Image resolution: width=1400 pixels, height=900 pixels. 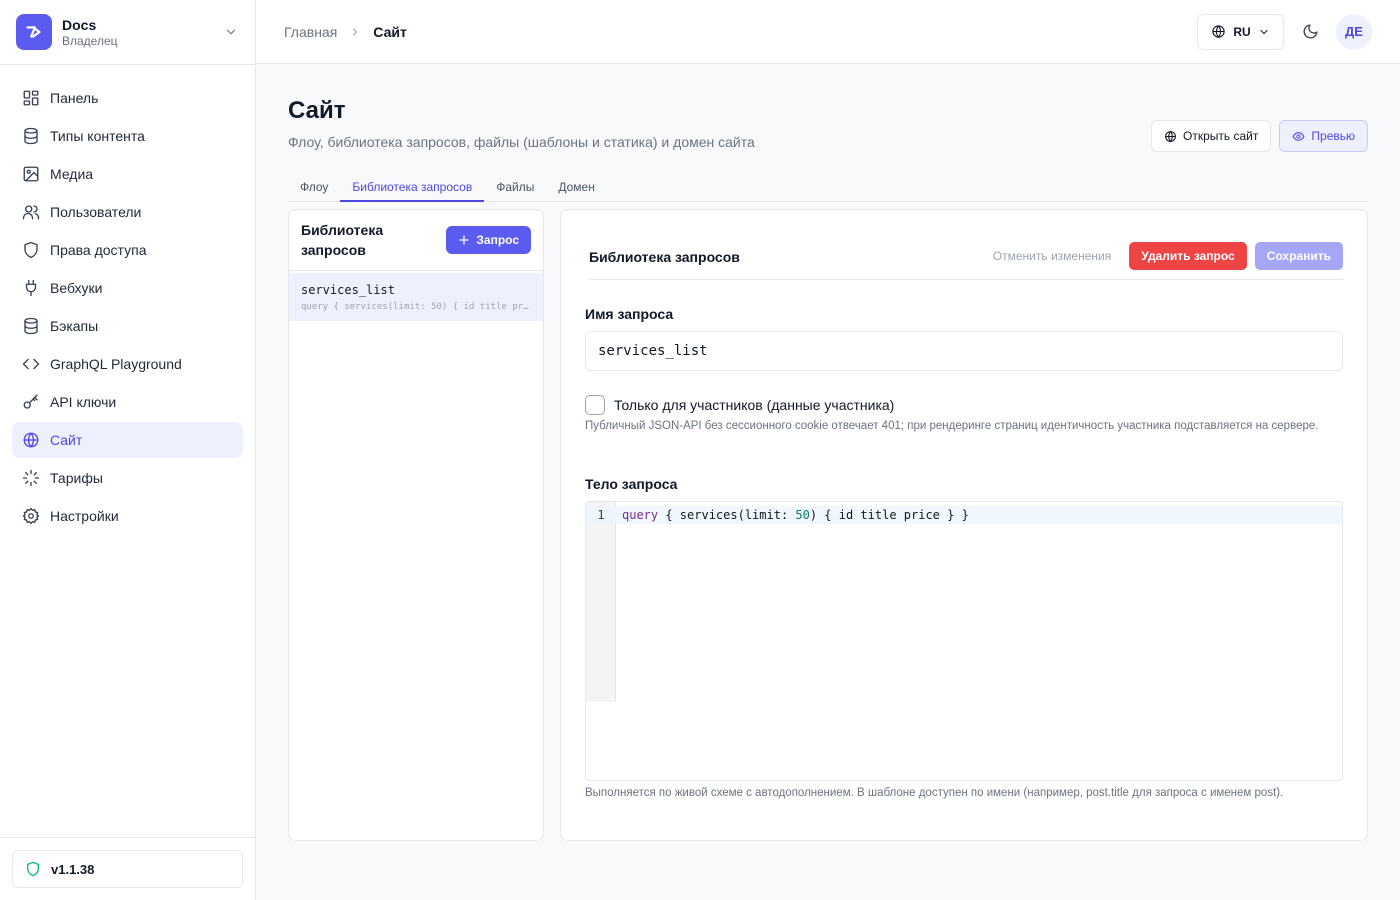 I want to click on members-only-label: Только для участников (данные участника), so click(x=754, y=405).